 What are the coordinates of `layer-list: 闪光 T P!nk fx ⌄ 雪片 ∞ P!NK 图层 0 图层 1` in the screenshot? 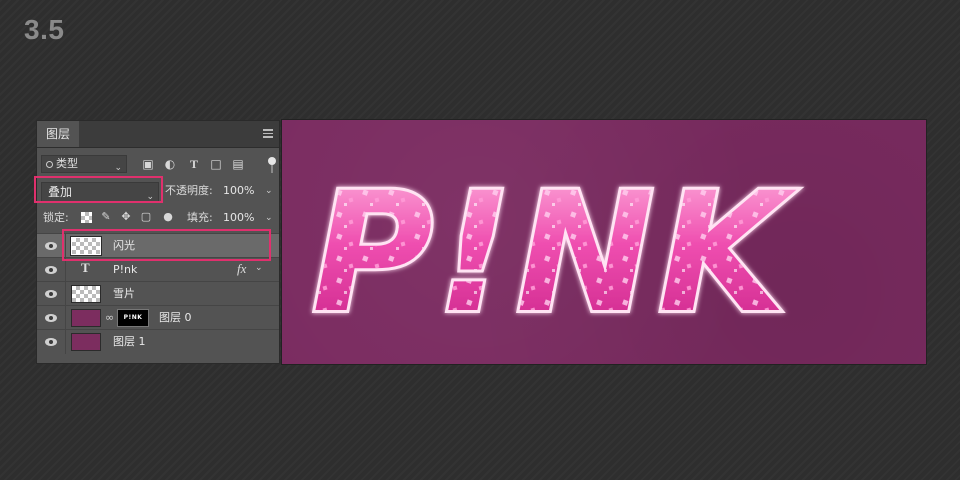 It's located at (158, 293).